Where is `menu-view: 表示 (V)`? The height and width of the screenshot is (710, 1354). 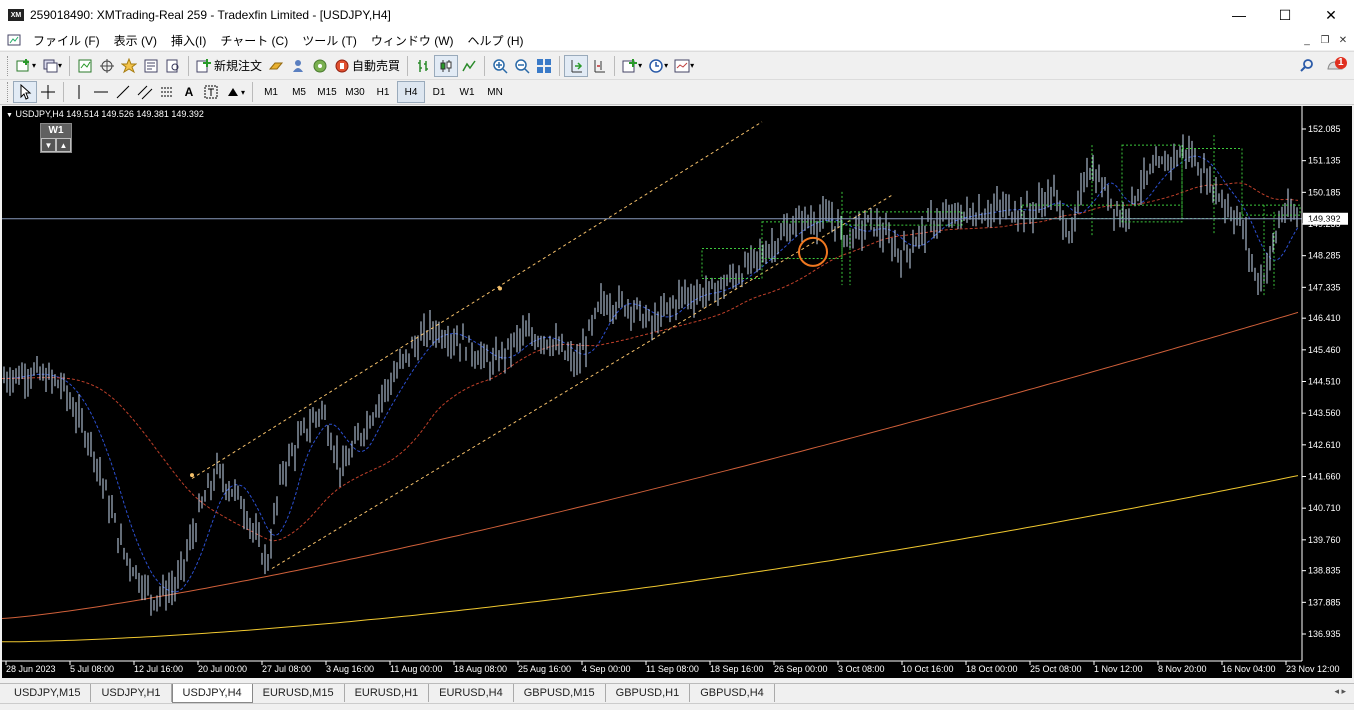 menu-view: 表示 (V) is located at coordinates (135, 40).